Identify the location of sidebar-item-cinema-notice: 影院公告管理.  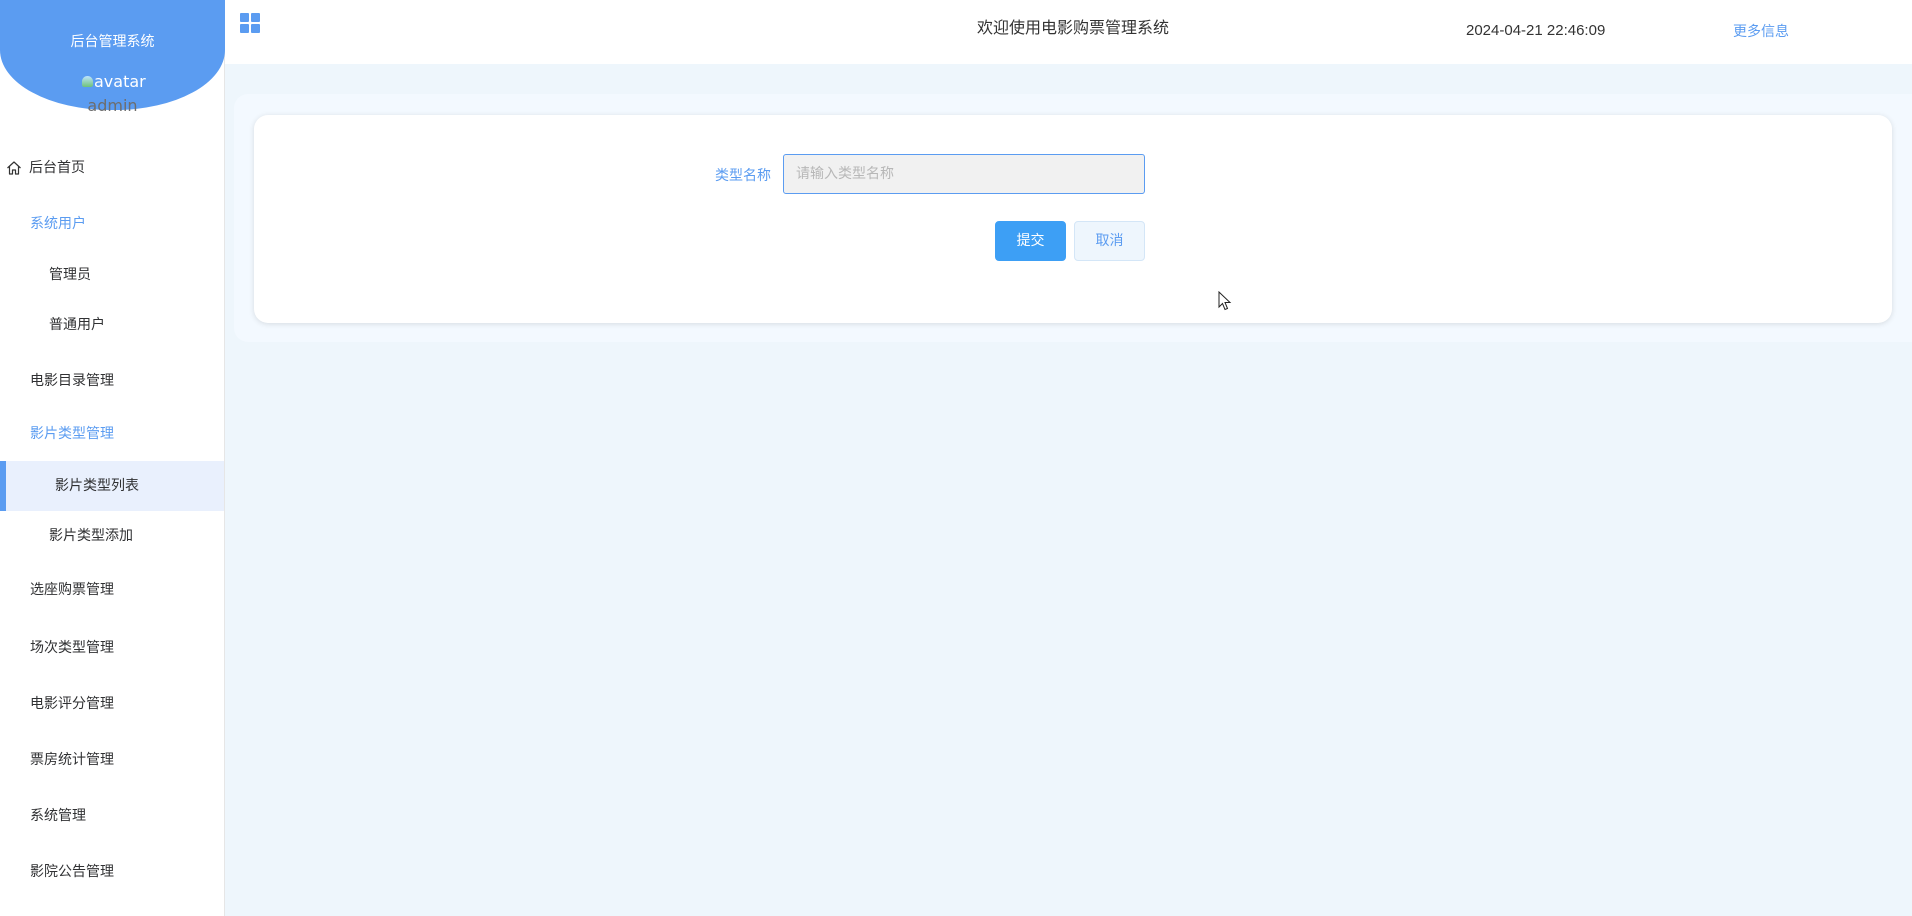
(112, 872).